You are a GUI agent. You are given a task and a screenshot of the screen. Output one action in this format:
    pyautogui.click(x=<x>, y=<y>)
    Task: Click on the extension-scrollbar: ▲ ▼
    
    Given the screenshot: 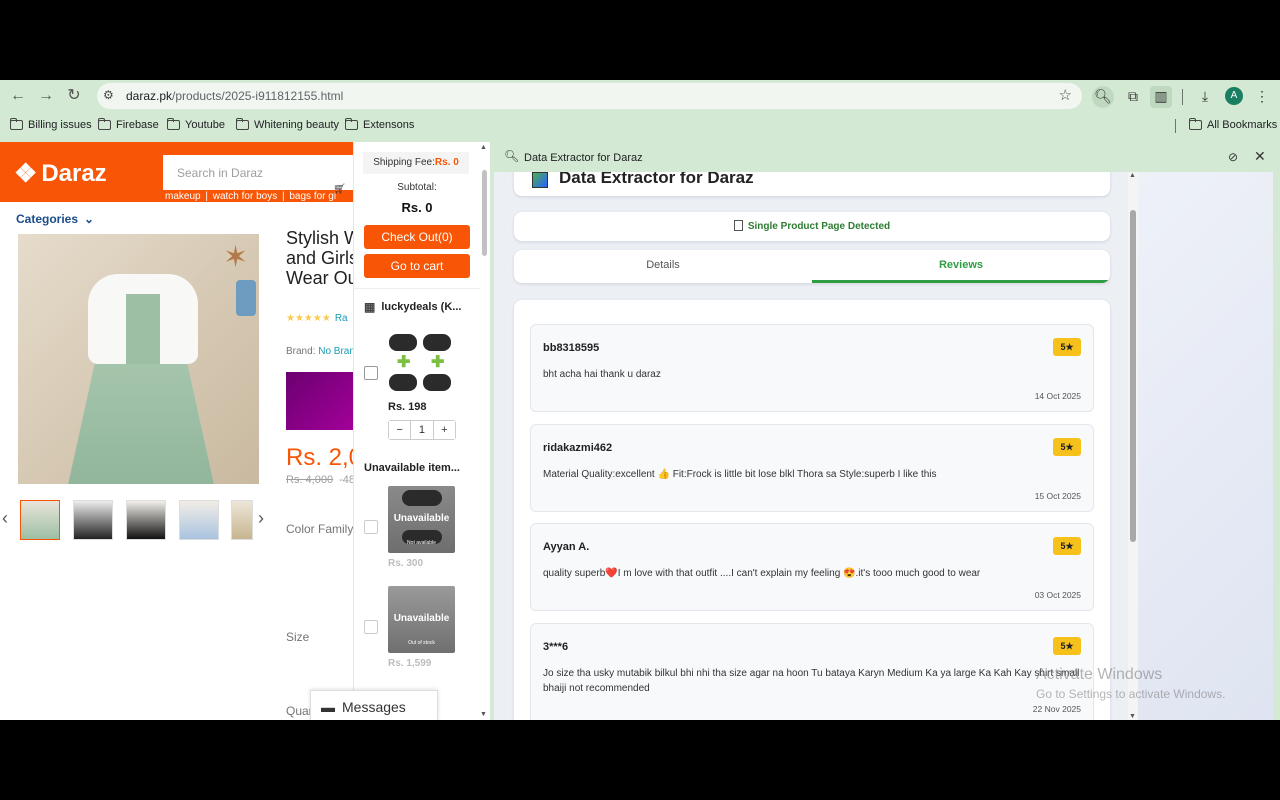 What is the action you would take?
    pyautogui.click(x=1133, y=446)
    